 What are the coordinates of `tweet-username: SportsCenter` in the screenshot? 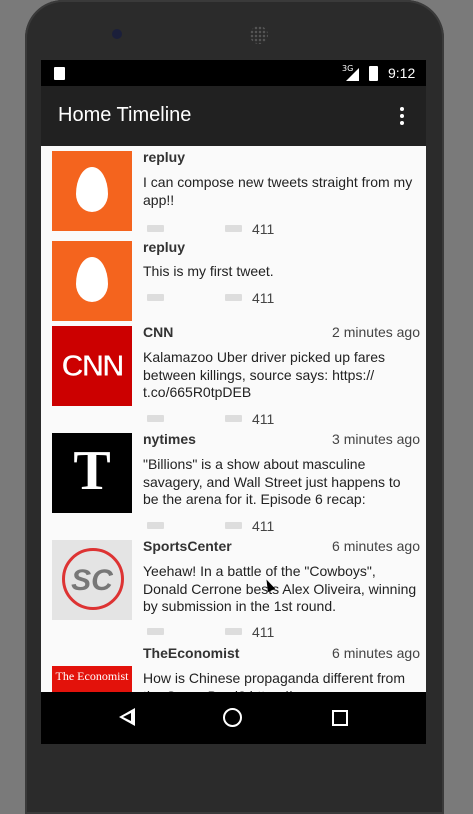 It's located at (187, 546).